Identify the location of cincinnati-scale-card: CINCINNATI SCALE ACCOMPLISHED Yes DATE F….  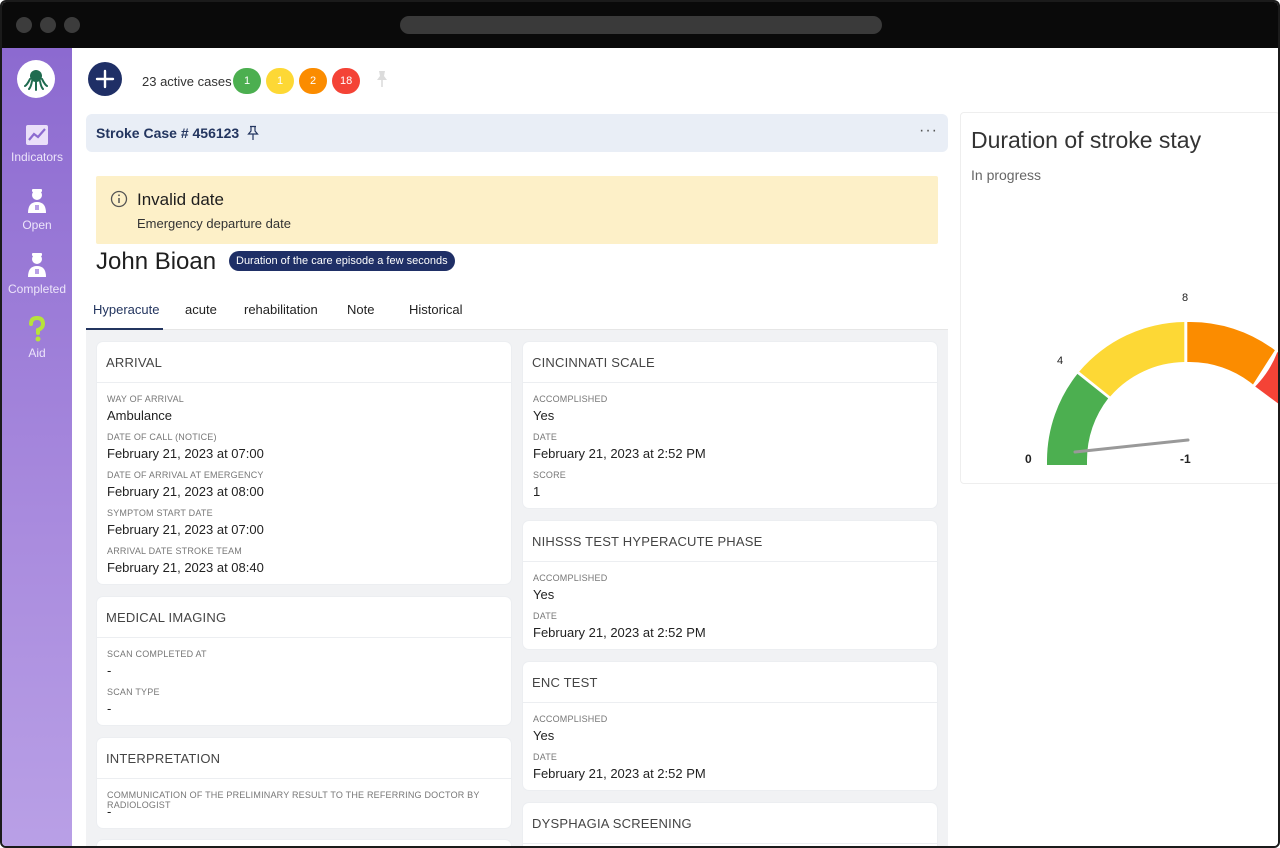
(730, 425).